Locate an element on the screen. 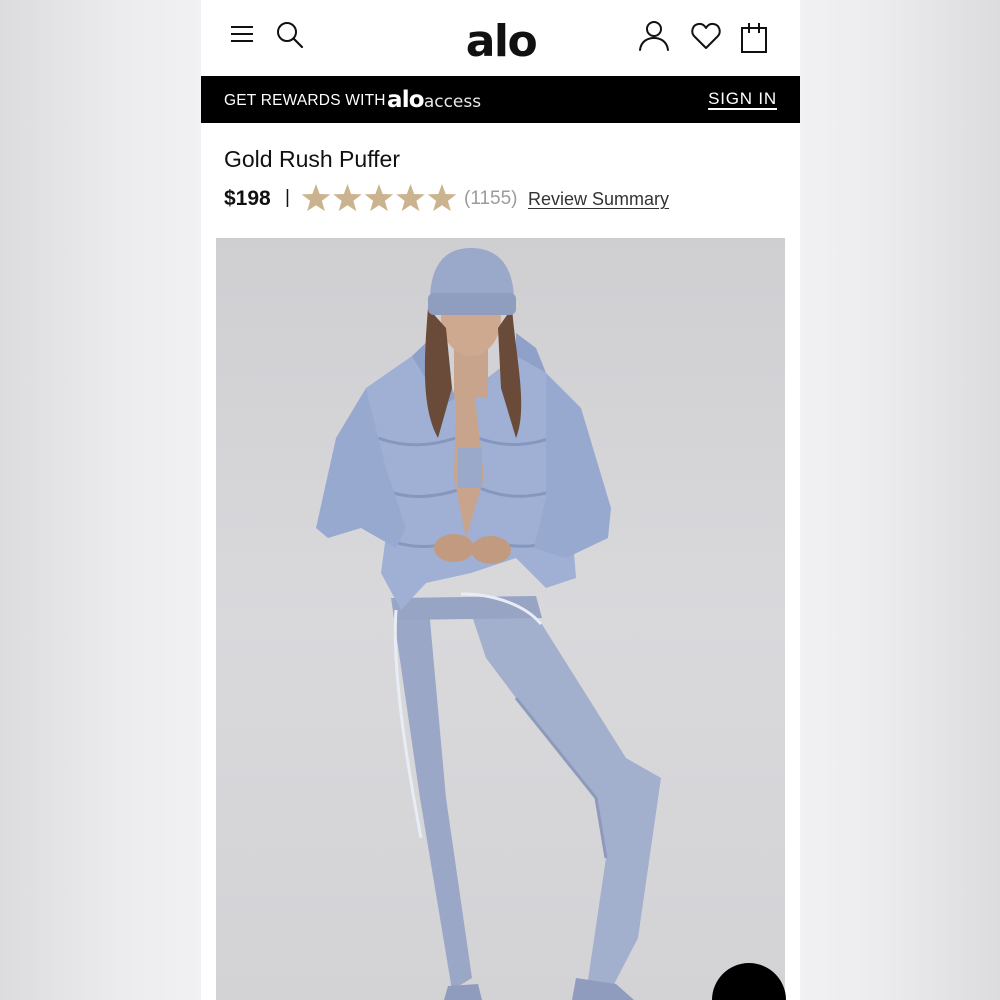  product-title: Gold Rush Puffer is located at coordinates (312, 159).